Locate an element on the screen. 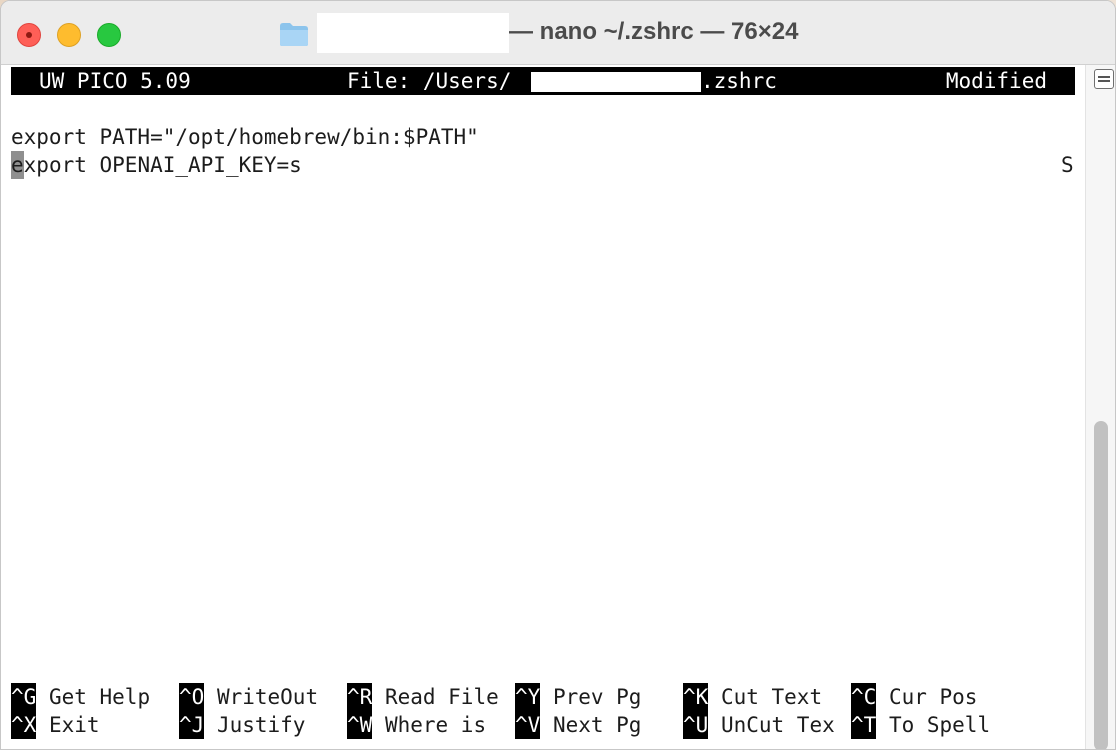  minimize-icon is located at coordinates (69, 35).